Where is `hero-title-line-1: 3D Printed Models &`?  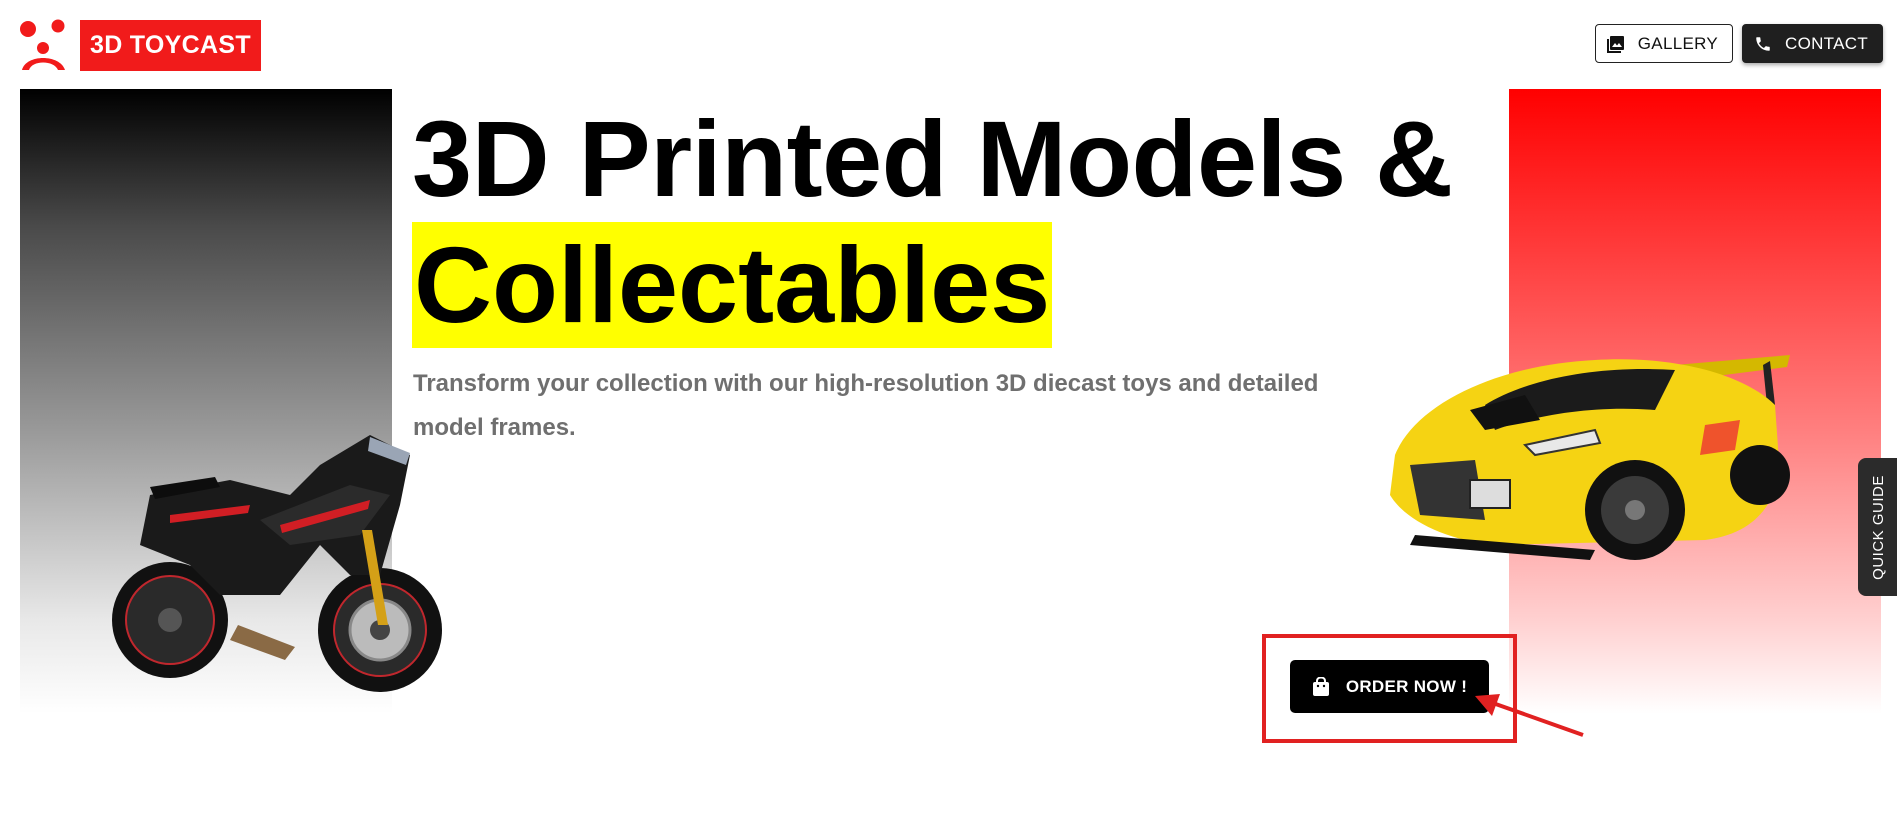
hero-title-line-1: 3D Printed Models & is located at coordinates (932, 158).